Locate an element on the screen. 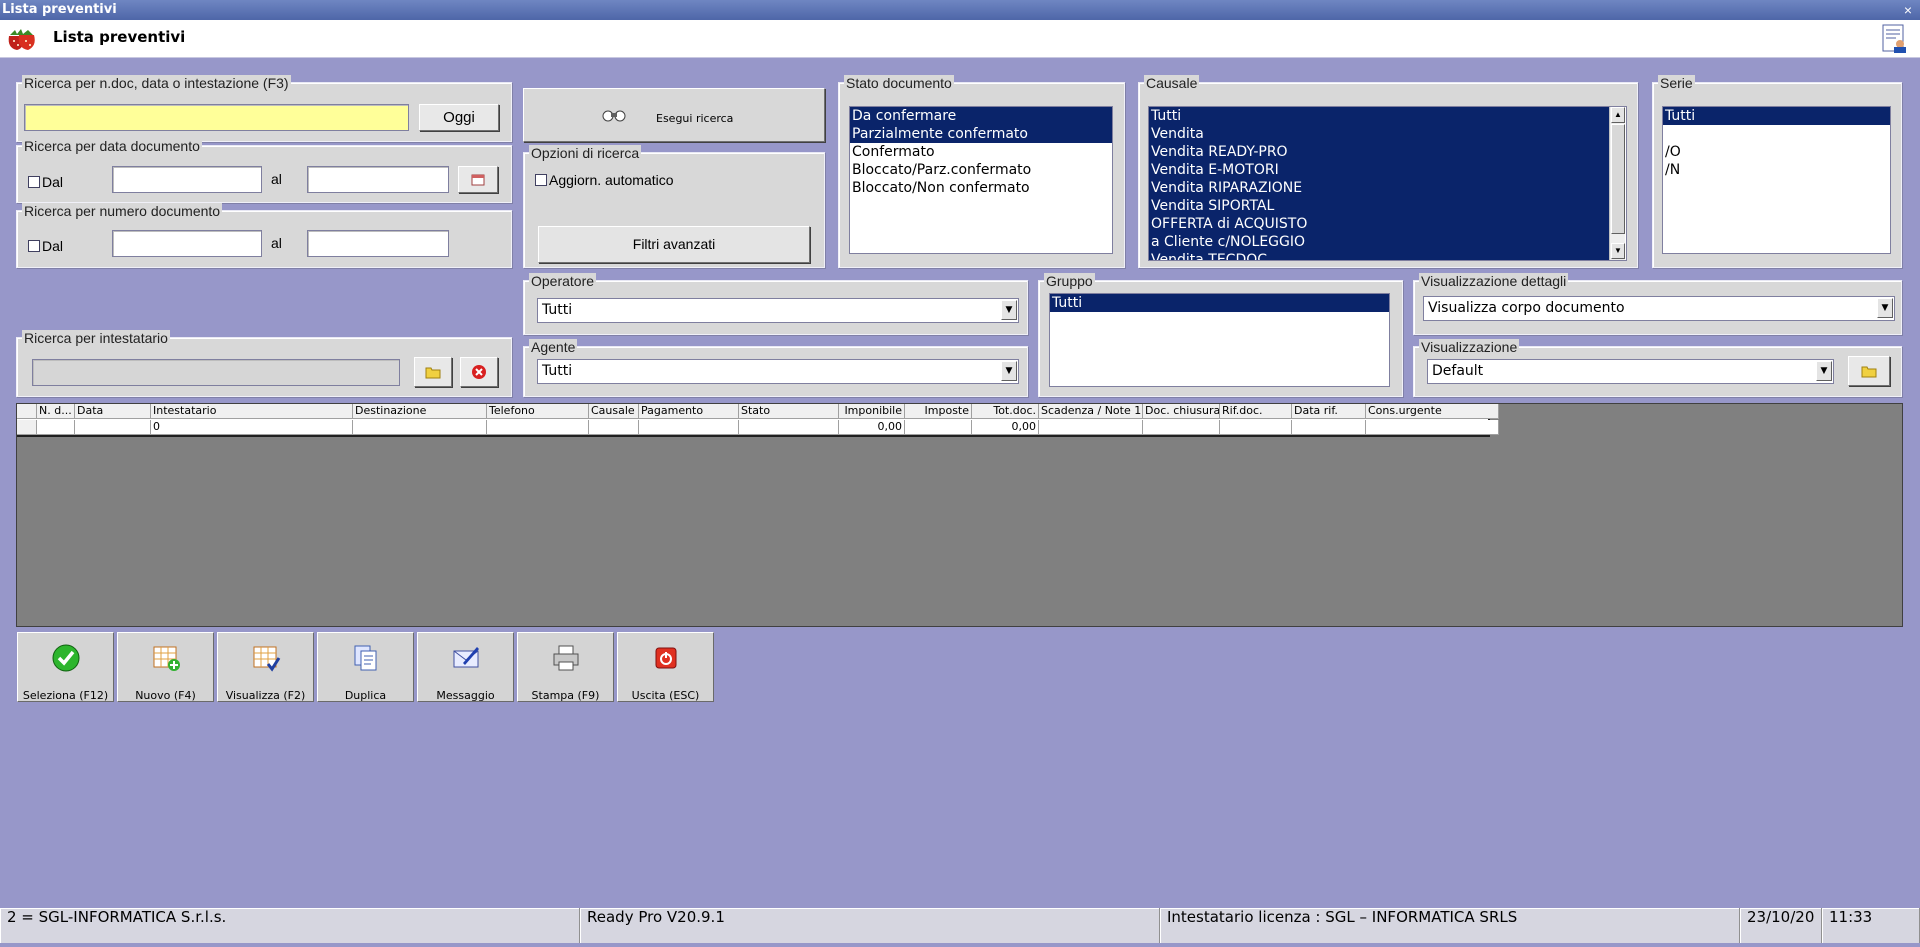  doc-status-item: Da confermare is located at coordinates (981, 116).